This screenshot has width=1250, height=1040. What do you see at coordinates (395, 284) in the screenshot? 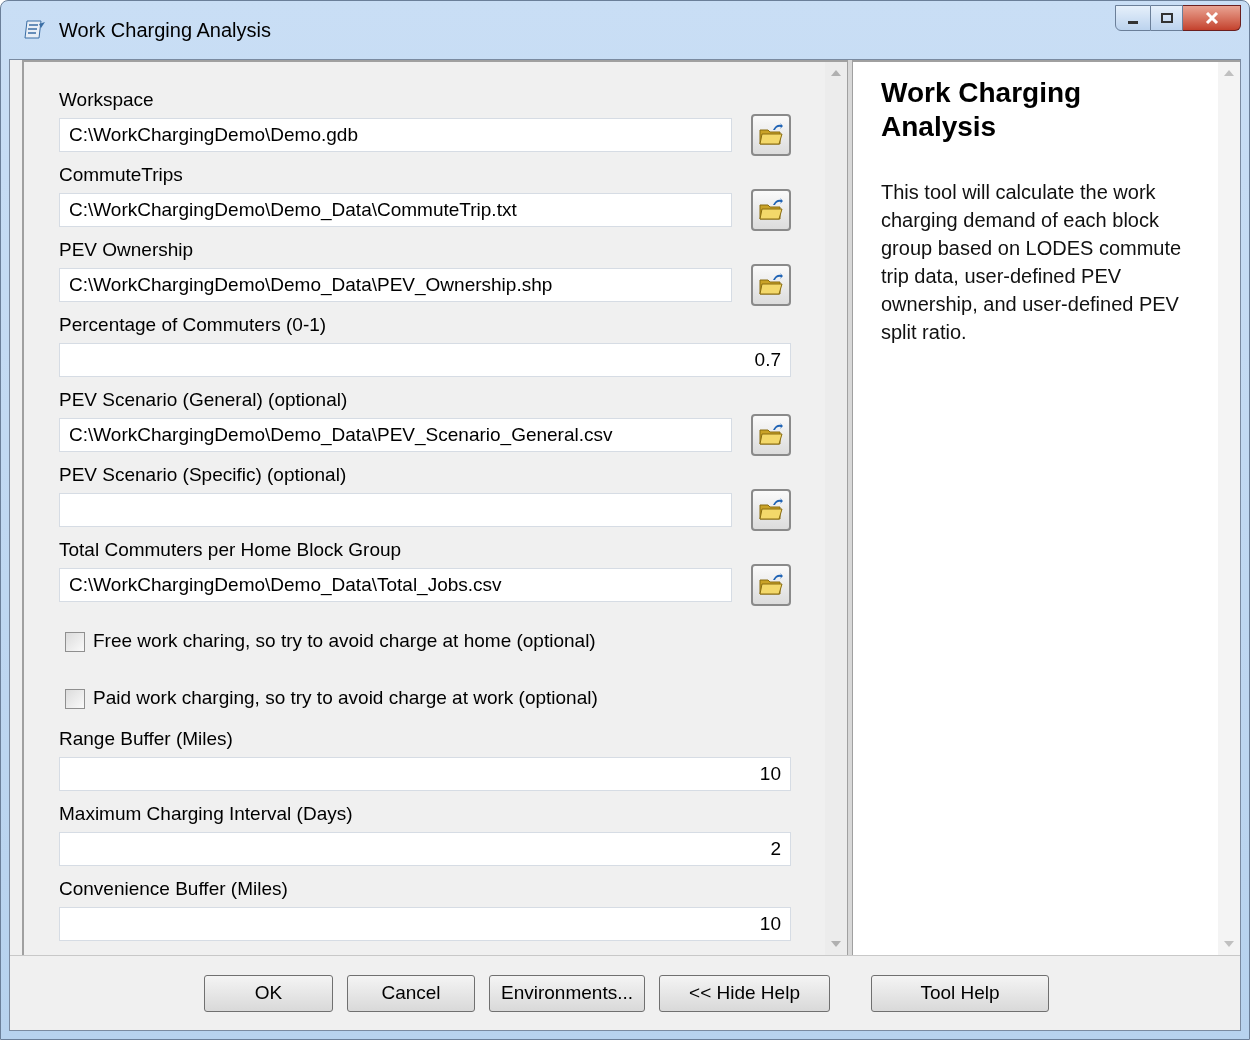
I see `input-field: C:\WorkChargingDemo\Demo_Data\PEV_Ownership.shp` at bounding box center [395, 284].